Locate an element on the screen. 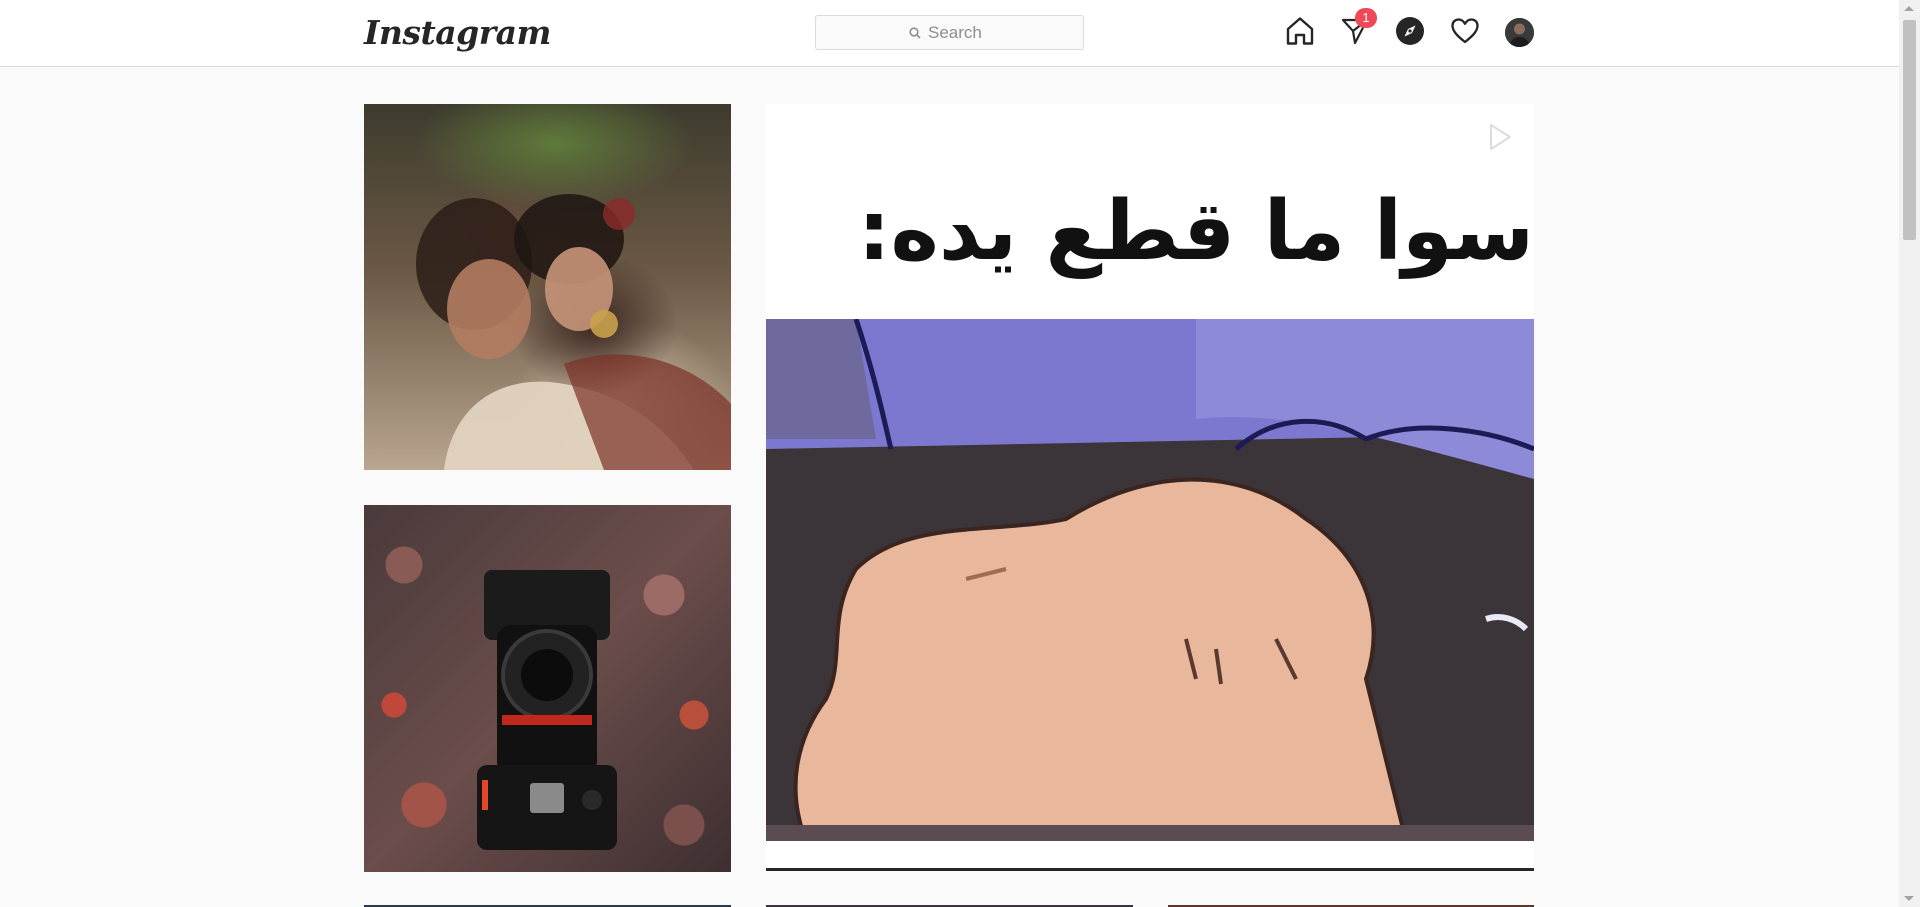 The image size is (1920, 907). photo-illustration is located at coordinates (573, 332).